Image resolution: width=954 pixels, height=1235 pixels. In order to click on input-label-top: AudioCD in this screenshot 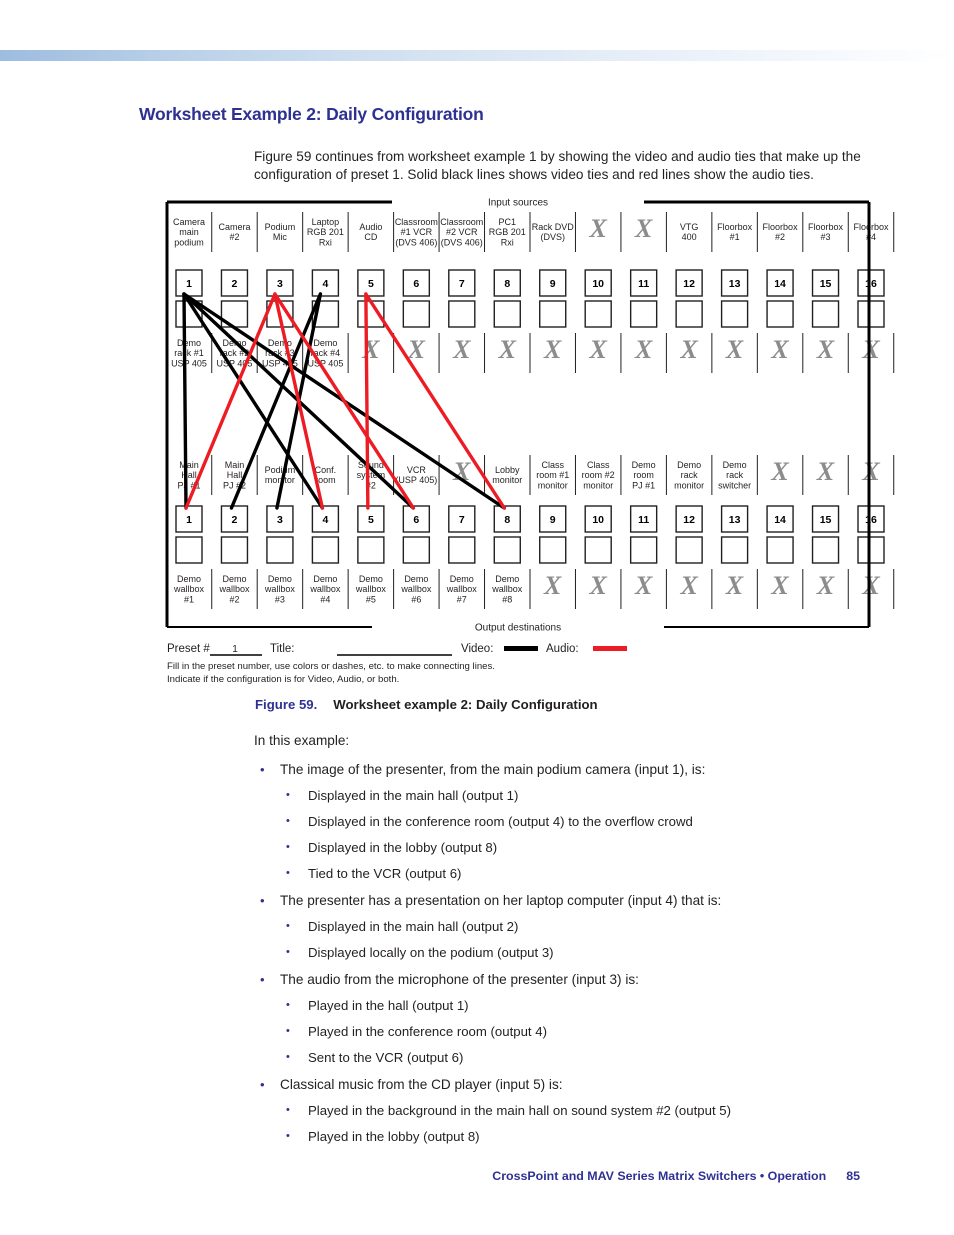, I will do `click(370, 232)`.